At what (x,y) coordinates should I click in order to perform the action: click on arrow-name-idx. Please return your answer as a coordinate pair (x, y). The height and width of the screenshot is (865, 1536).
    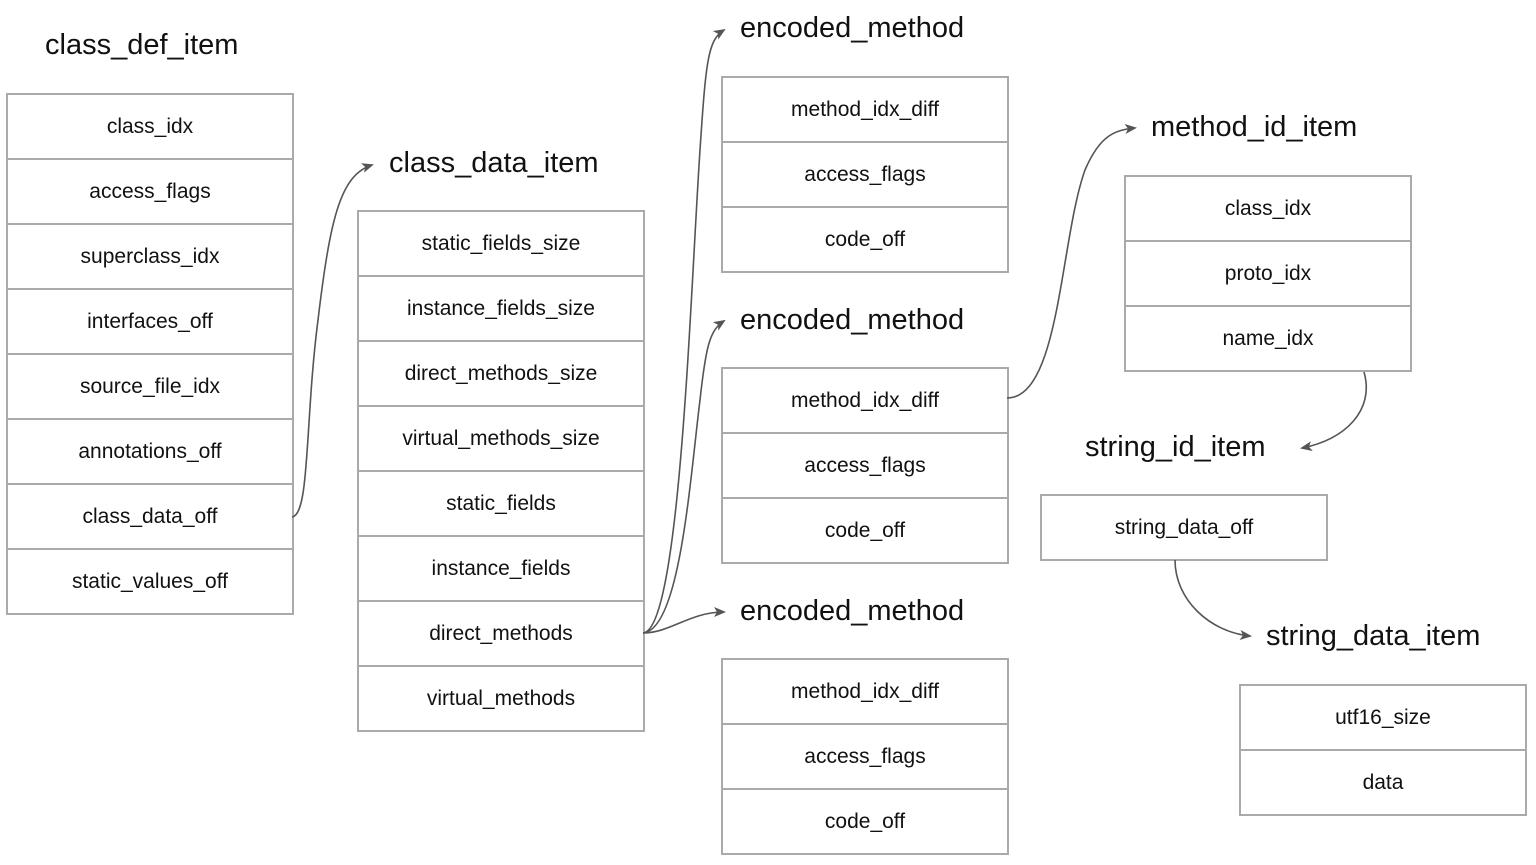
    Looking at the image, I should click on (1334, 411).